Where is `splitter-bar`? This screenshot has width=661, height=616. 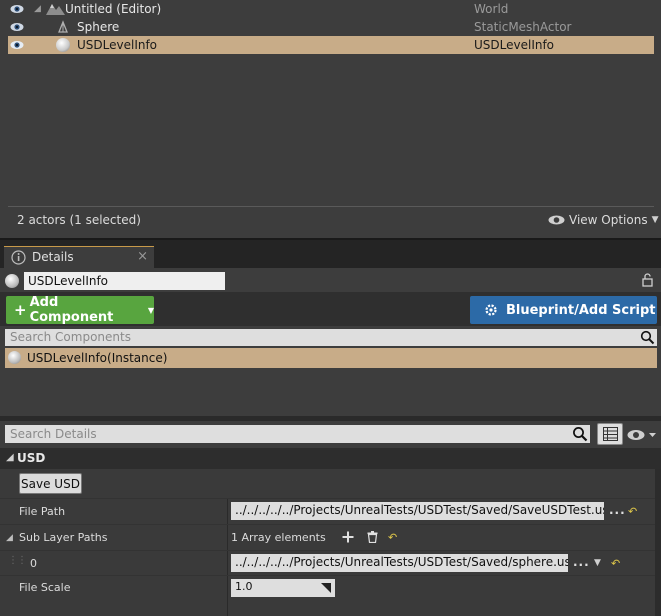
splitter-bar is located at coordinates (330, 418).